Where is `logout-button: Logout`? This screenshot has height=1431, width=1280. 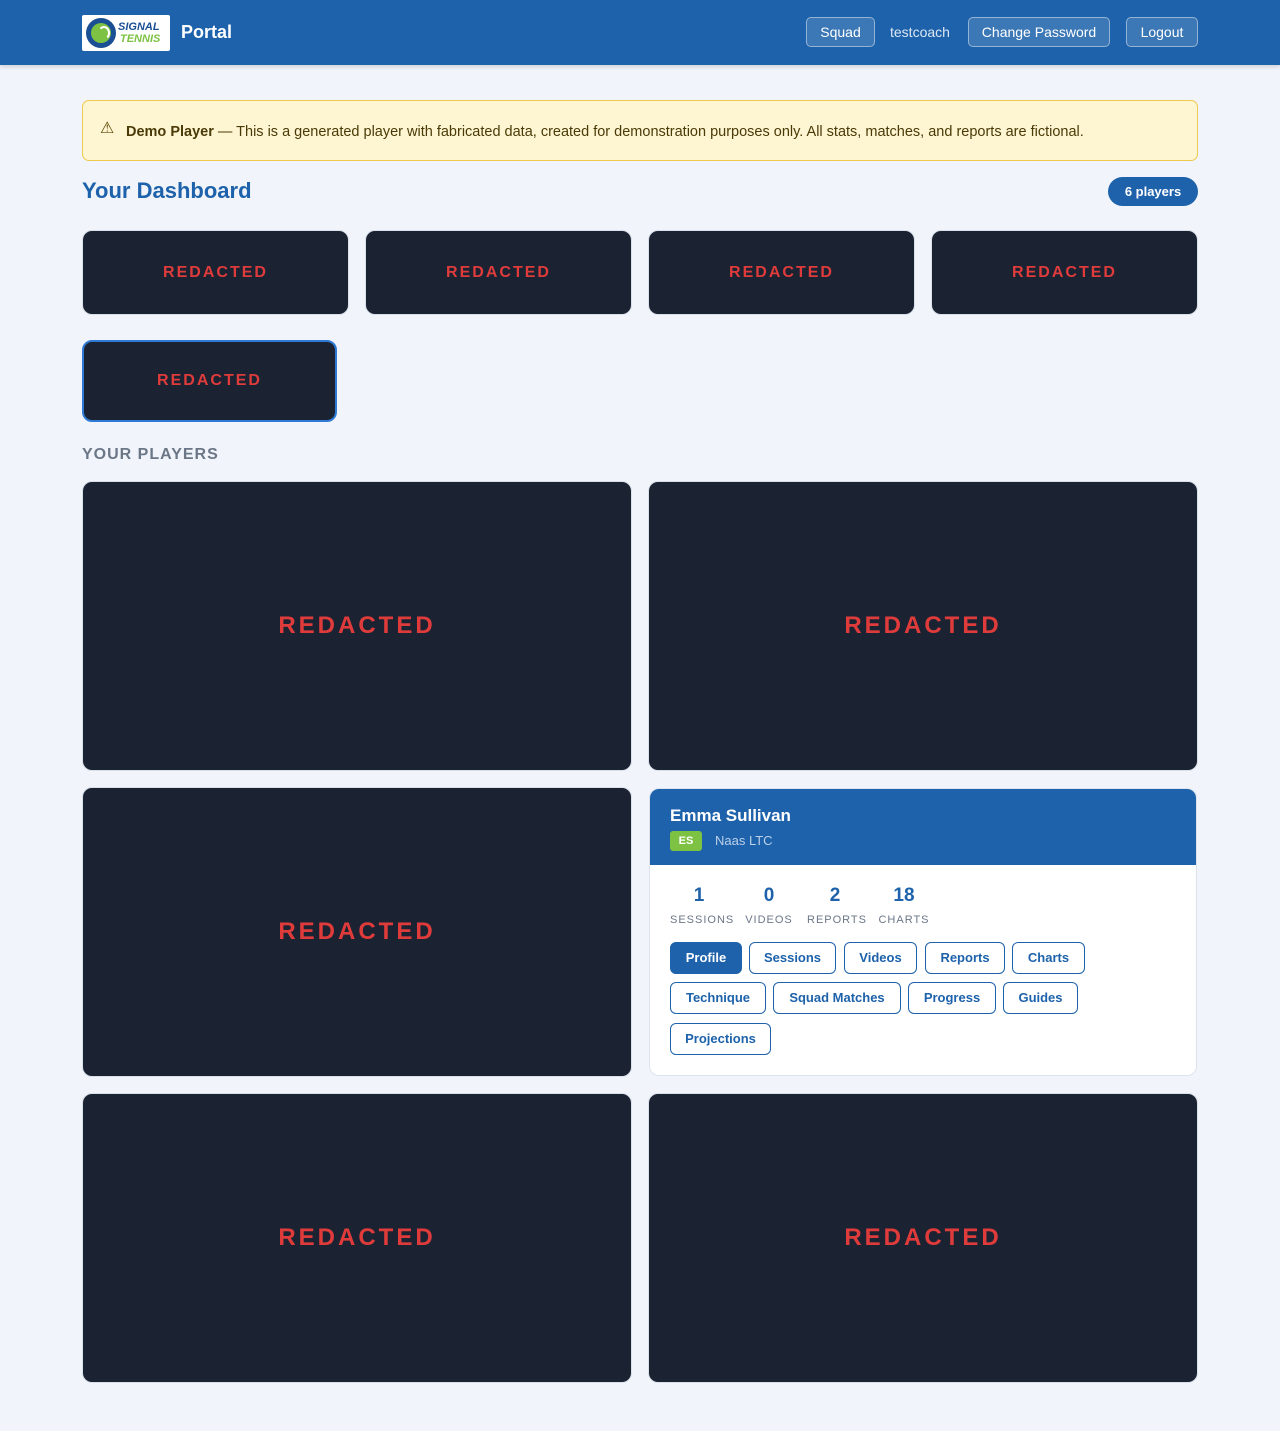 logout-button: Logout is located at coordinates (1162, 32).